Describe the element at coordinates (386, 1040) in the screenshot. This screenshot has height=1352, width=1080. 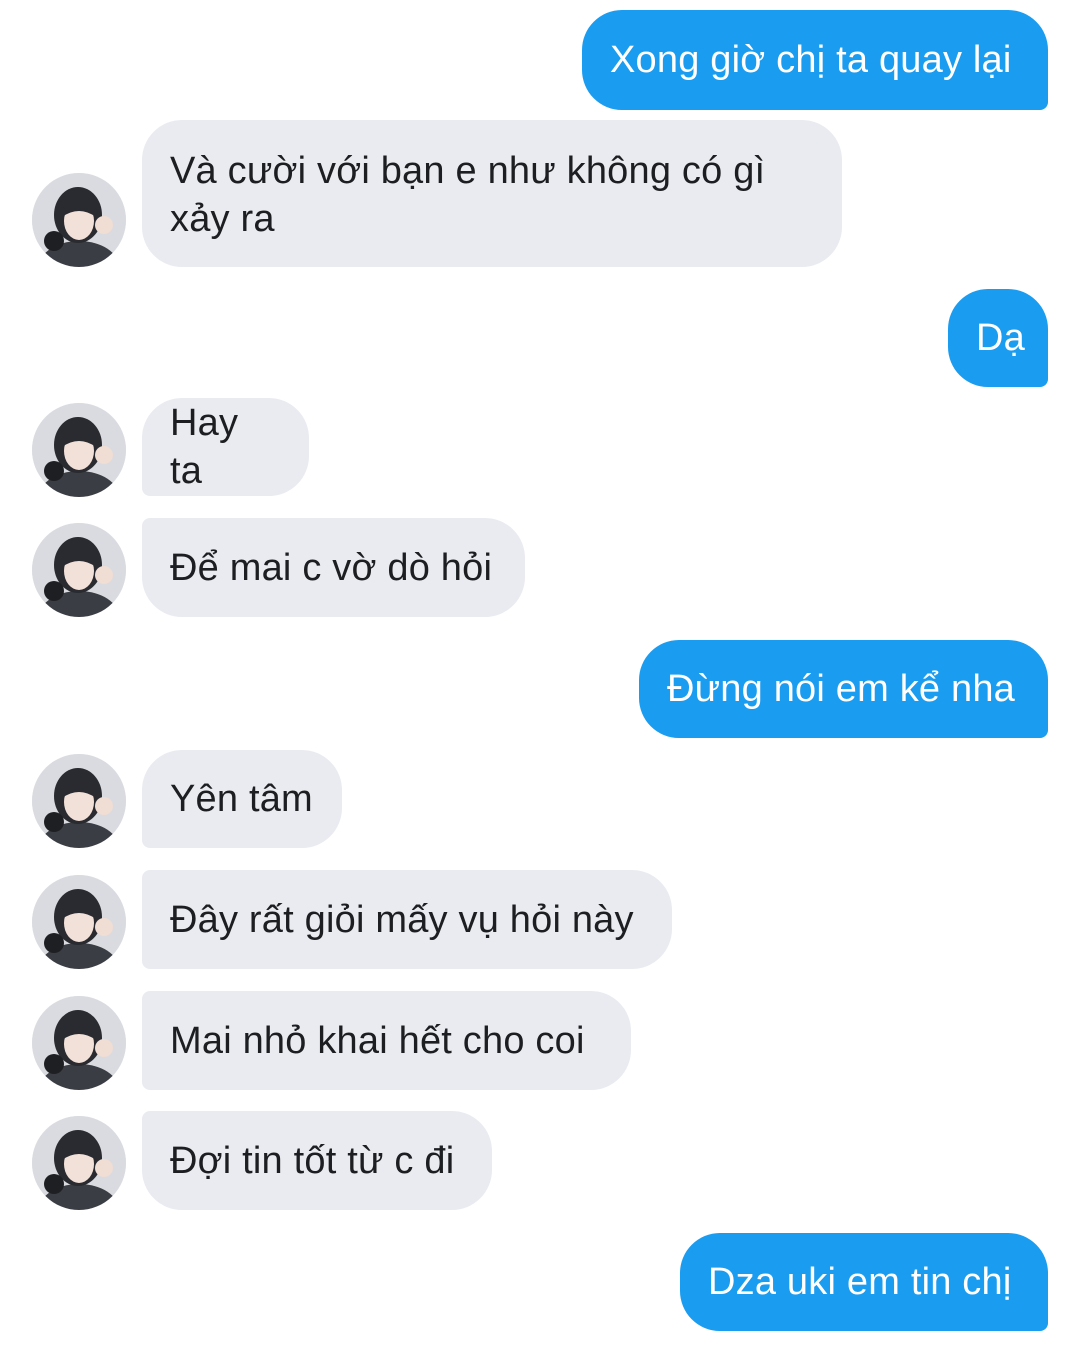
I see `incoming-message: Mai nhỏ khai hết cho coi` at that location.